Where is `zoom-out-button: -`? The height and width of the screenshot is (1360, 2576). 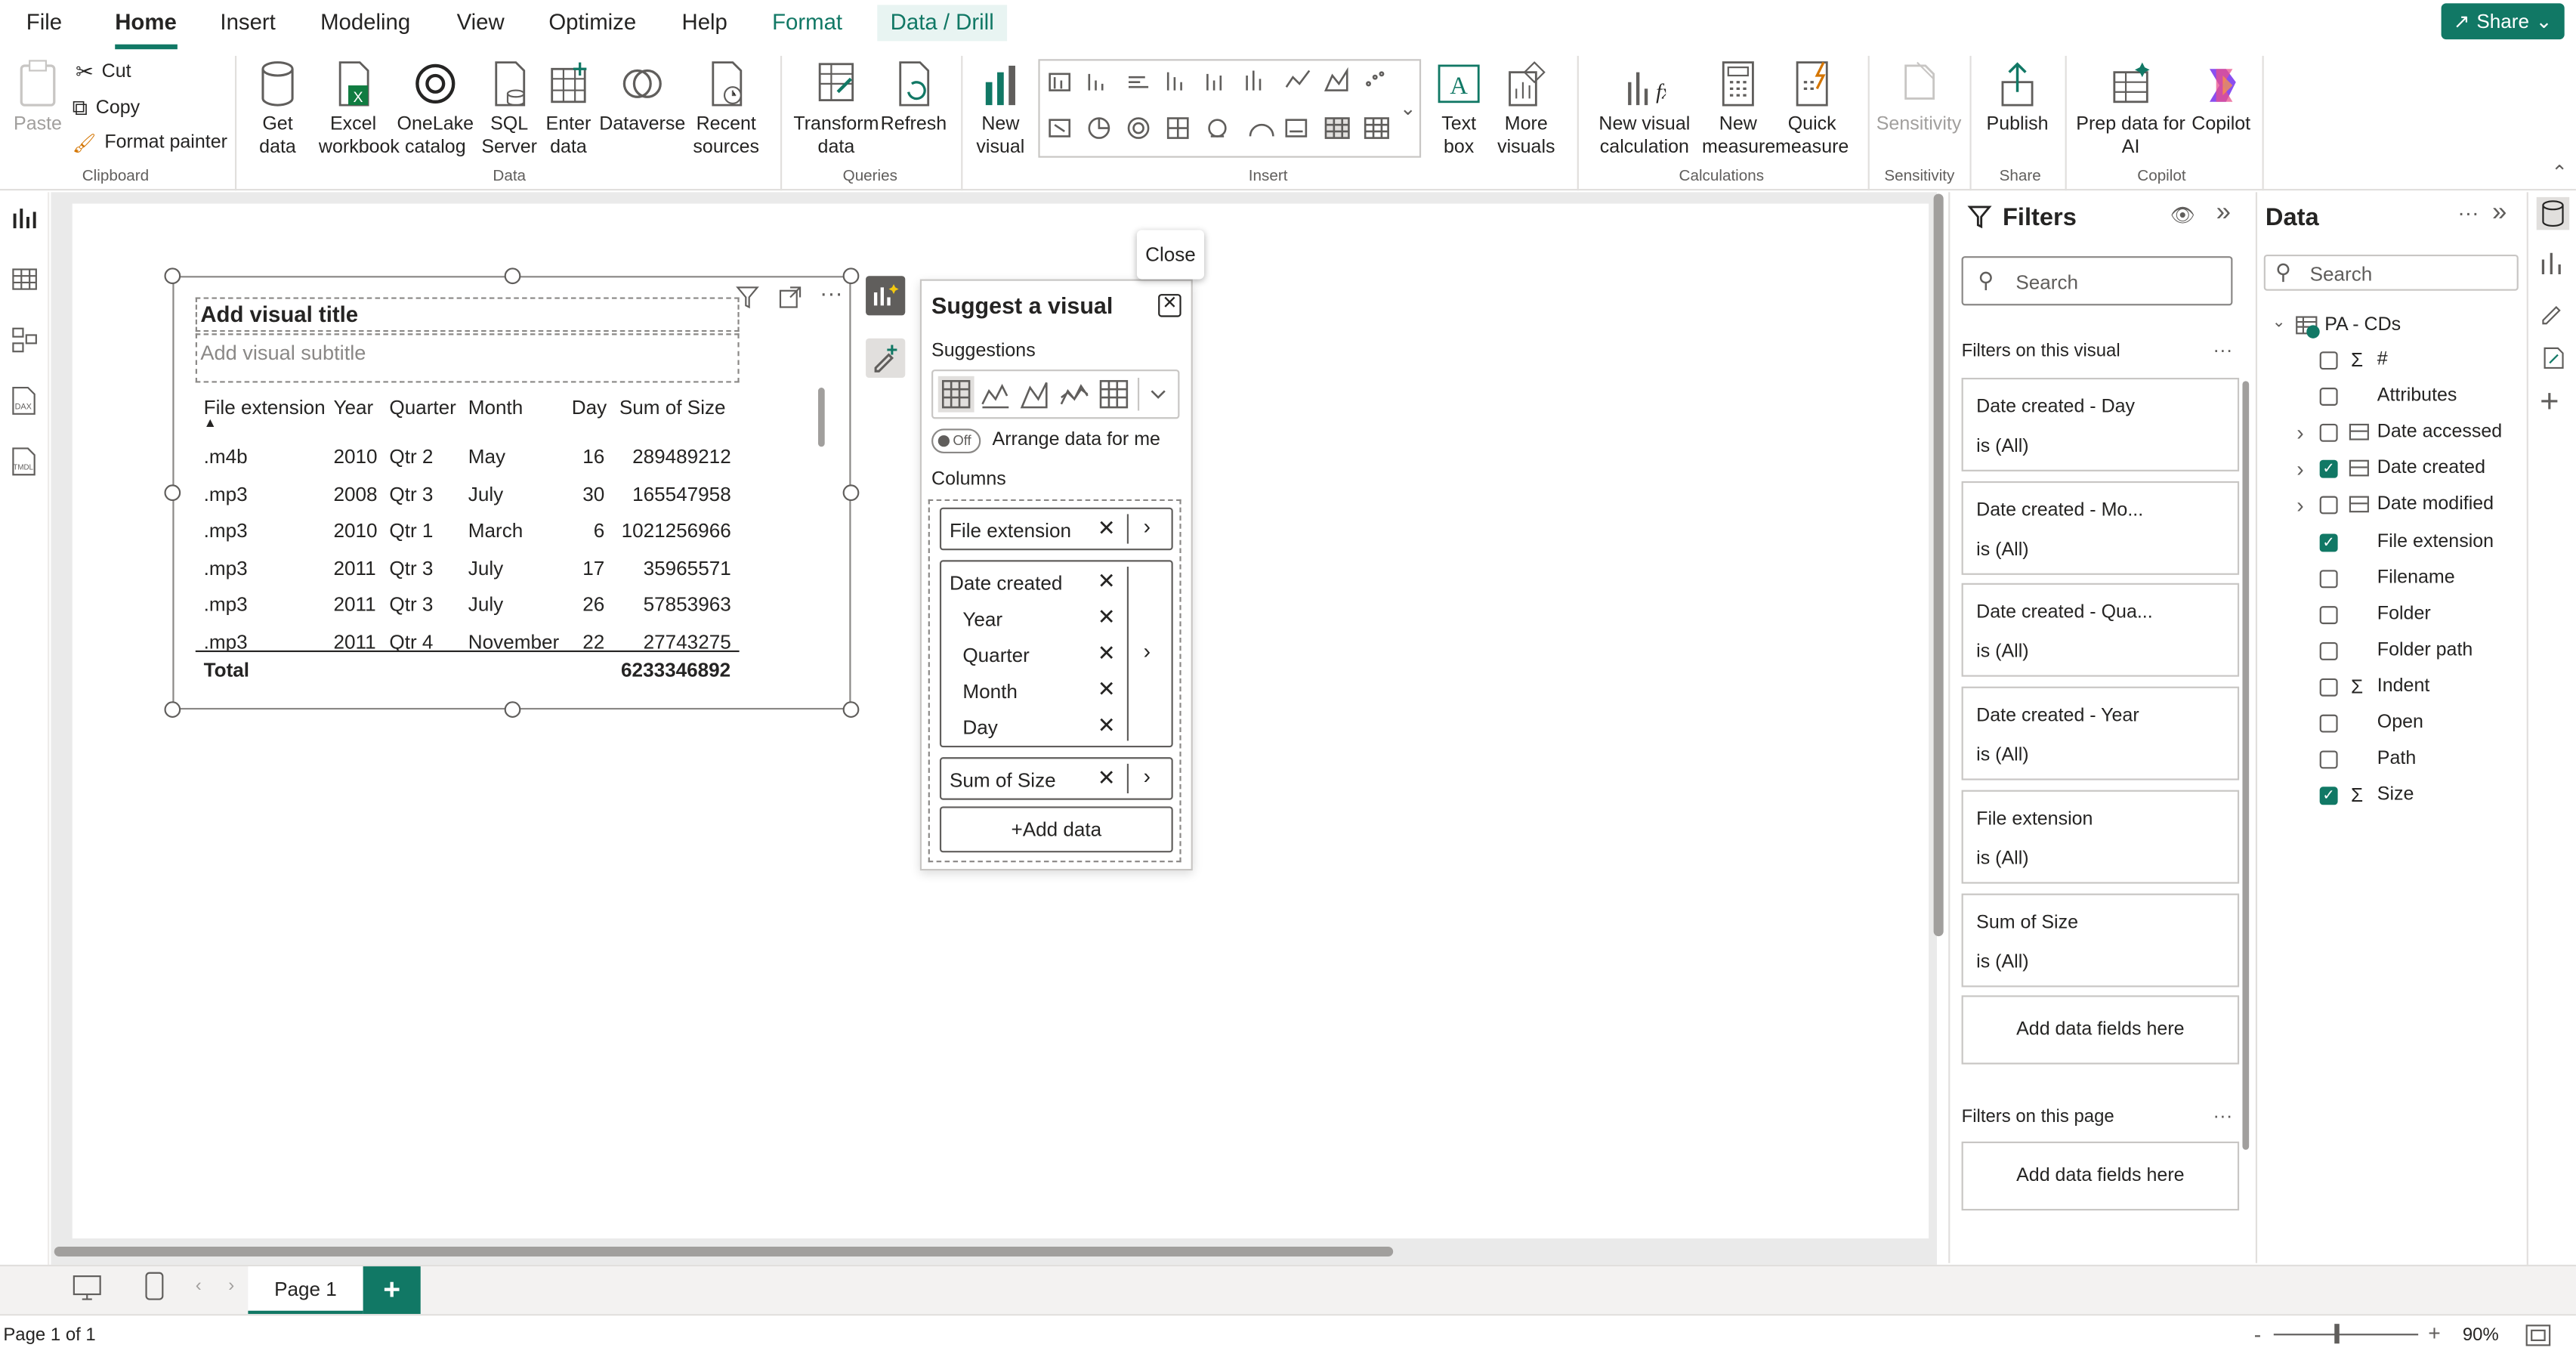 zoom-out-button: - is located at coordinates (2257, 1334).